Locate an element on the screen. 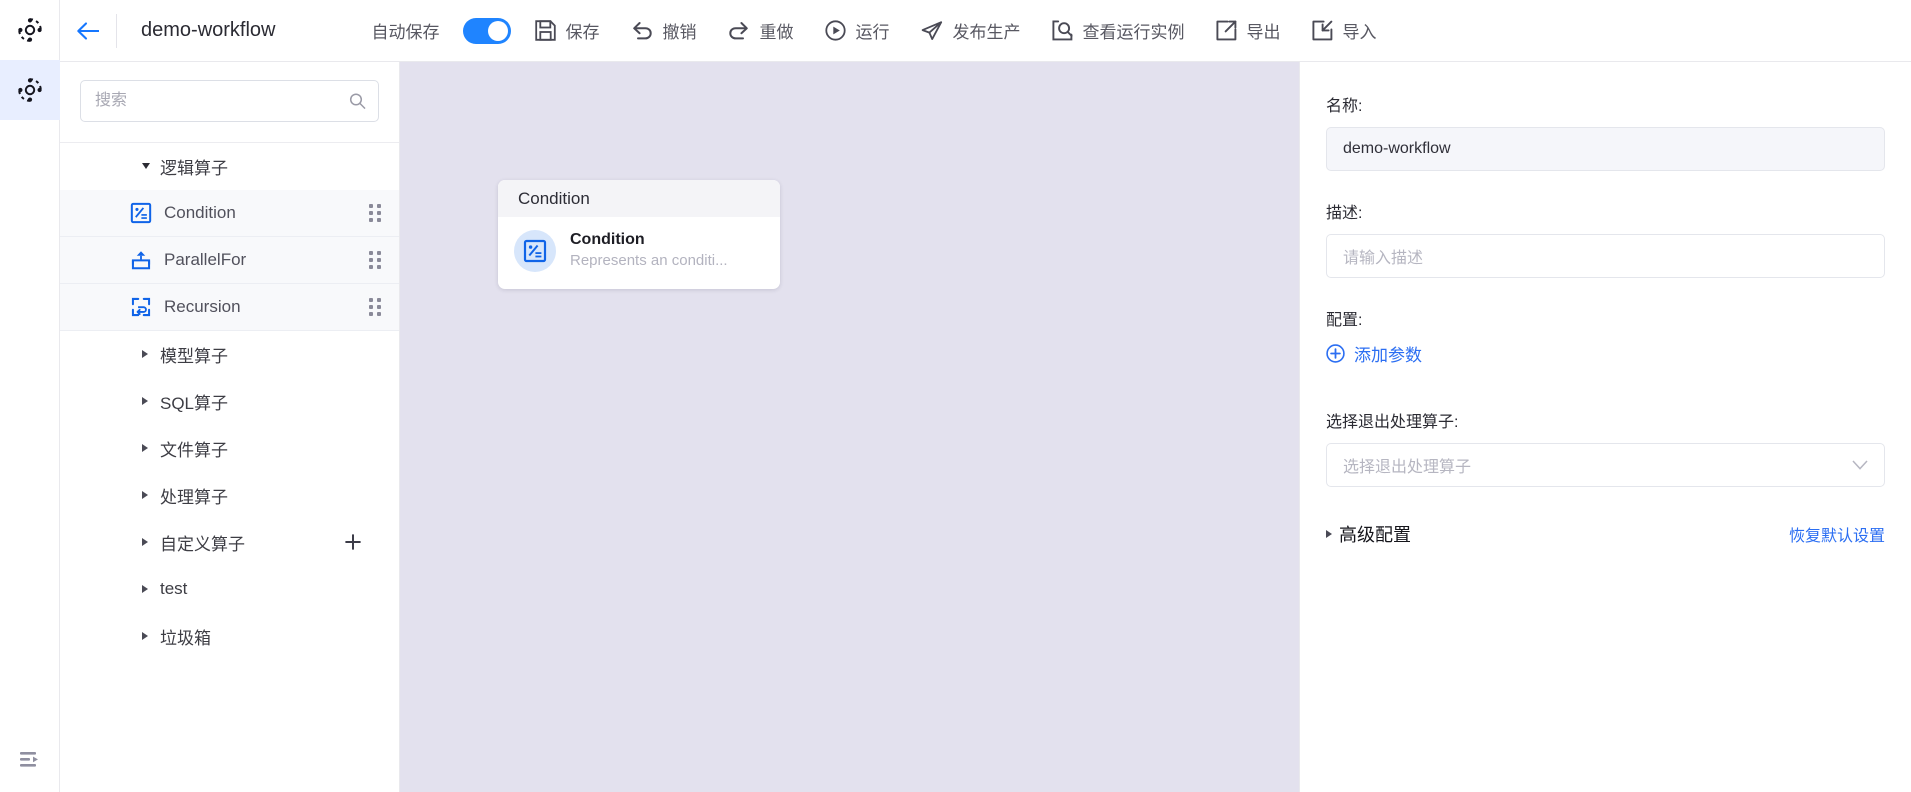  toolbar-button-run: 运行 is located at coordinates (857, 31).